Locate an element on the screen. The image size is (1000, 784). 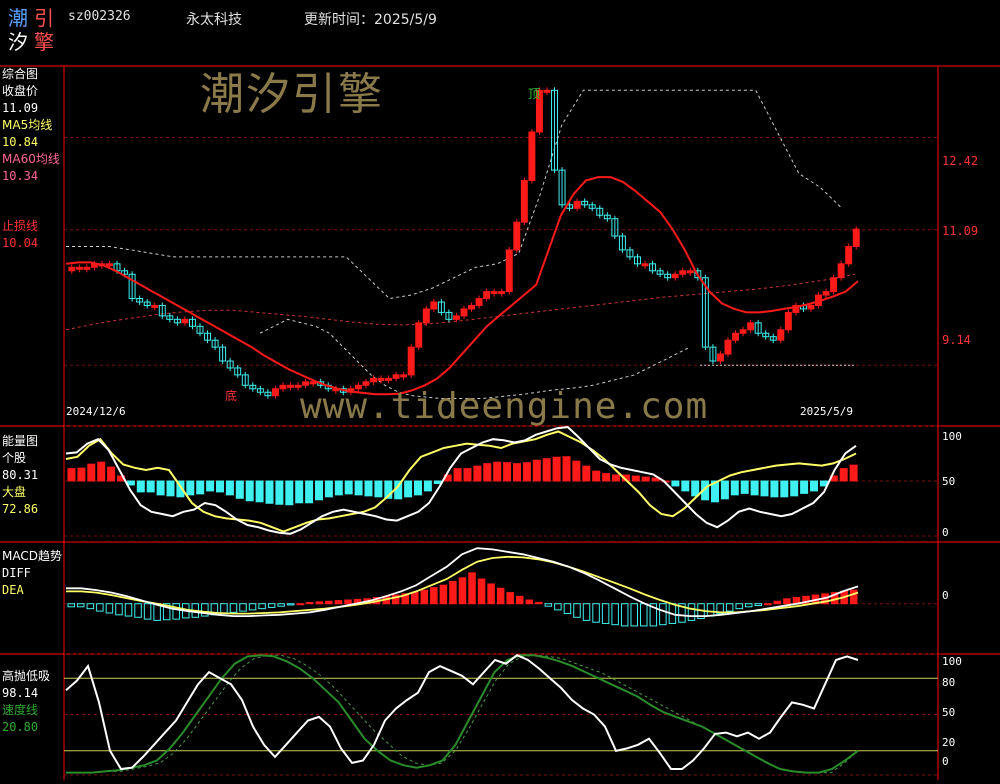
ytick-osc-20: 20 is located at coordinates (949, 742).